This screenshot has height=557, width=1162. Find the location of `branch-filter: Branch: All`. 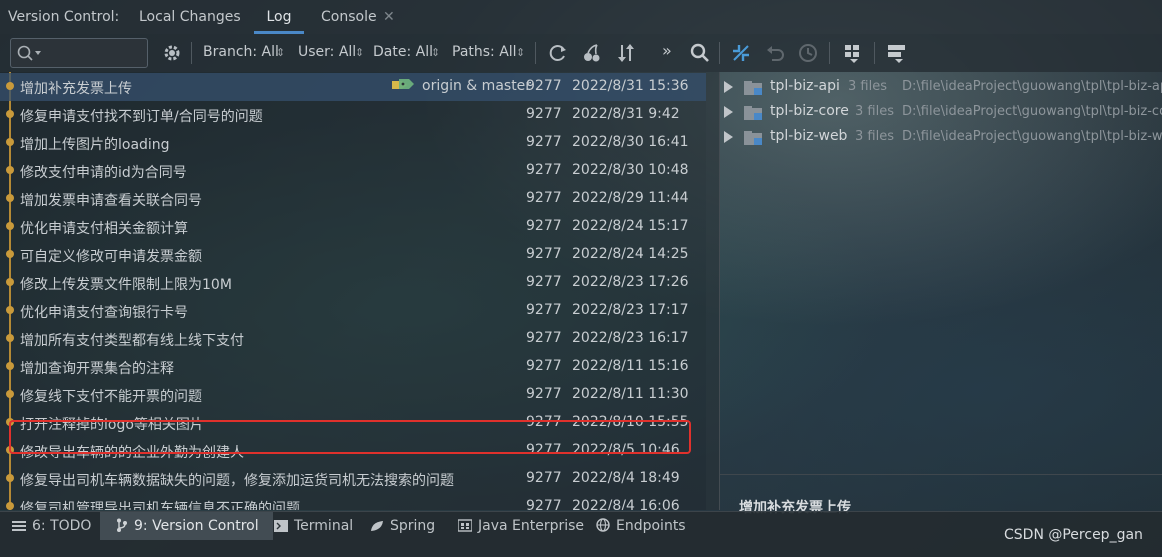

branch-filter: Branch: All is located at coordinates (241, 52).